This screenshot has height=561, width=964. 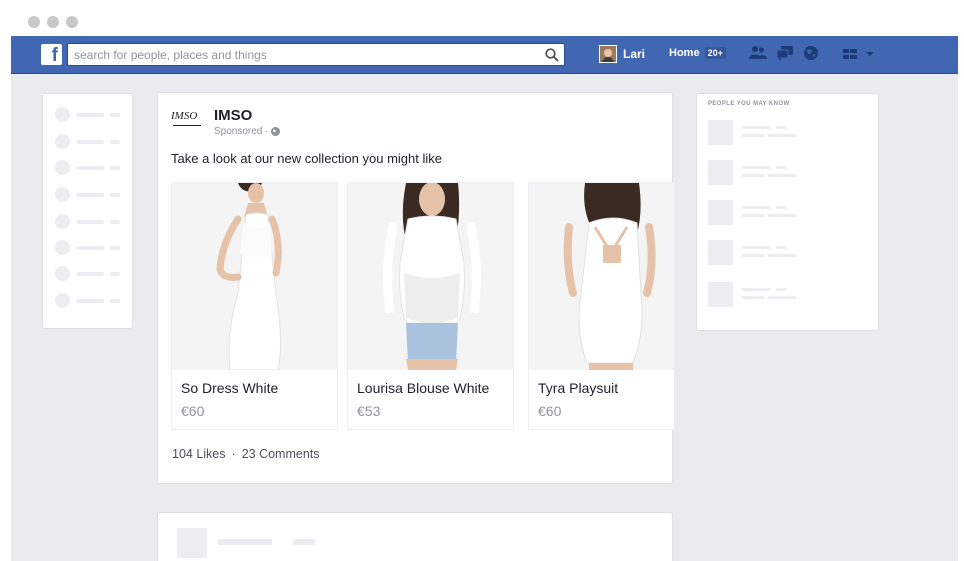 I want to click on product-image-dress, so click(x=254, y=276).